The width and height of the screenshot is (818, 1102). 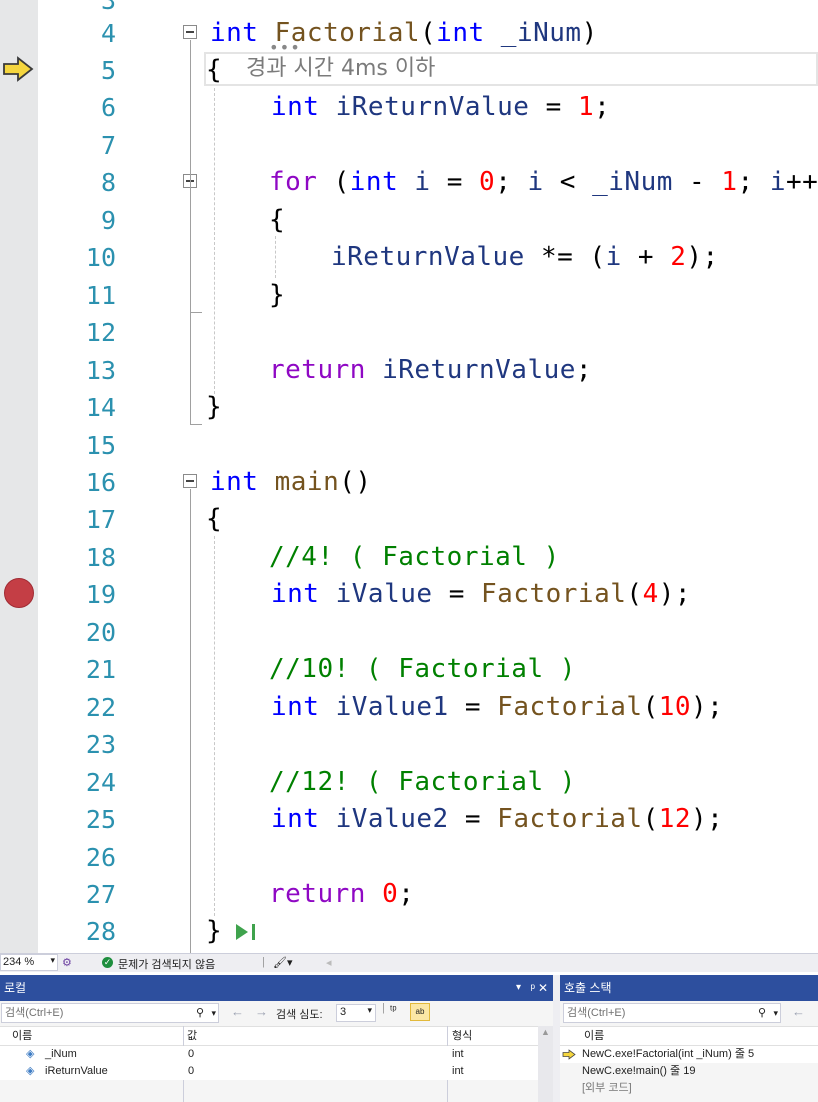 I want to click on code-line-10: iReturnValue *= (i + 2);, so click(x=525, y=257).